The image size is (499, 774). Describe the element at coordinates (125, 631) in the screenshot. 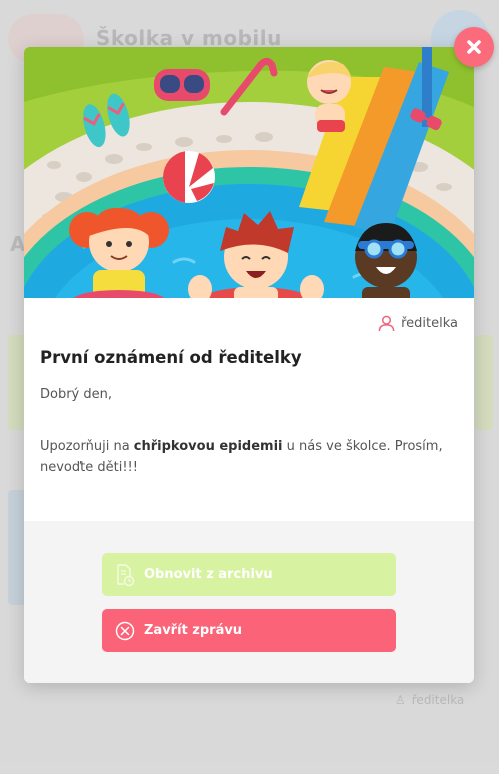

I see `circle-x-icon` at that location.